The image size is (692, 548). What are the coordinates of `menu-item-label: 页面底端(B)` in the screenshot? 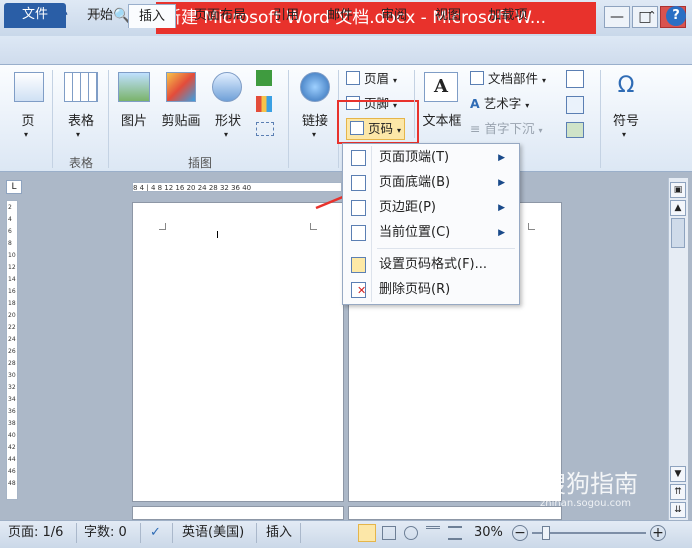 It's located at (415, 182).